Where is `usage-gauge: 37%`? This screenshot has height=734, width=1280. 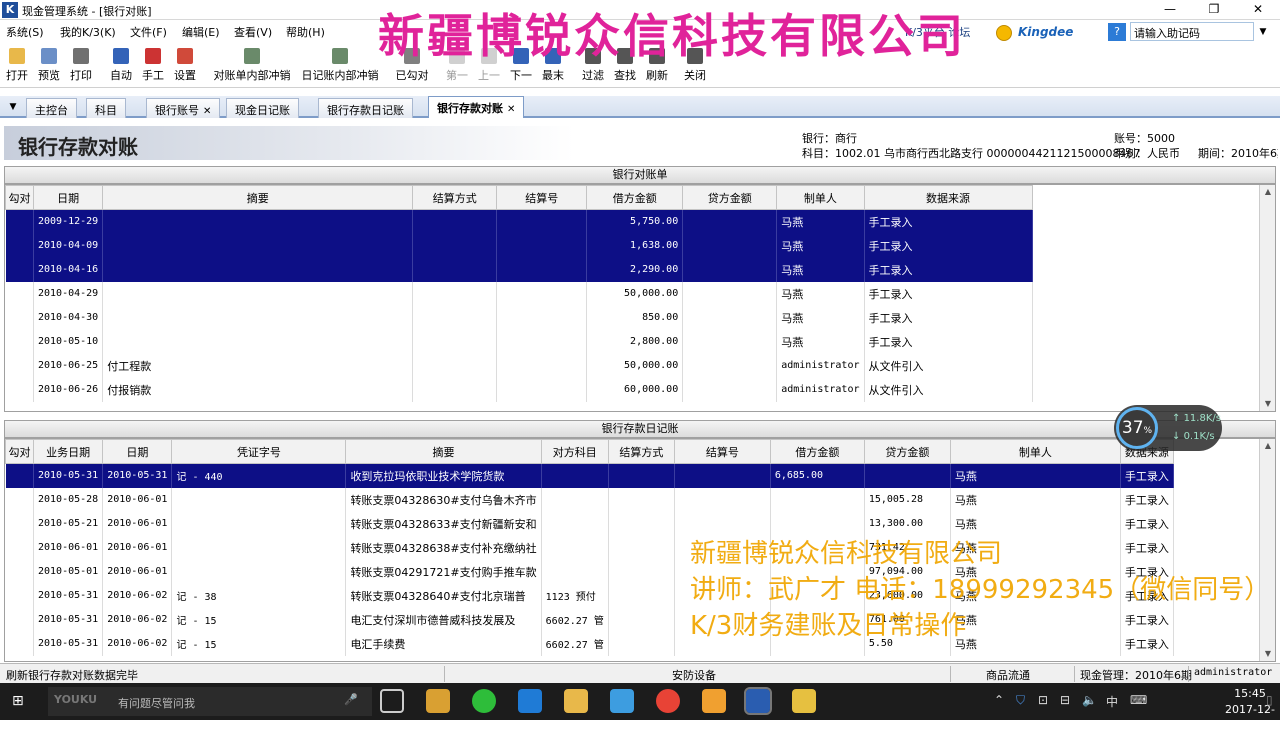 usage-gauge: 37% is located at coordinates (1137, 428).